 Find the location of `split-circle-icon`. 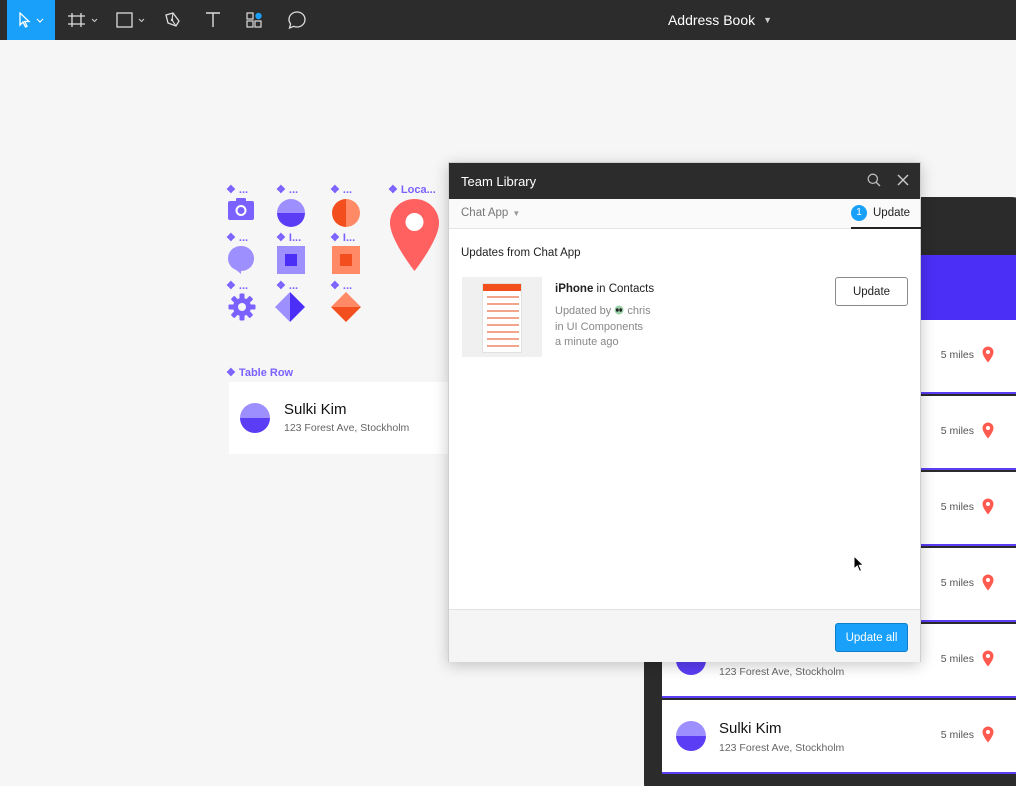

split-circle-icon is located at coordinates (346, 213).